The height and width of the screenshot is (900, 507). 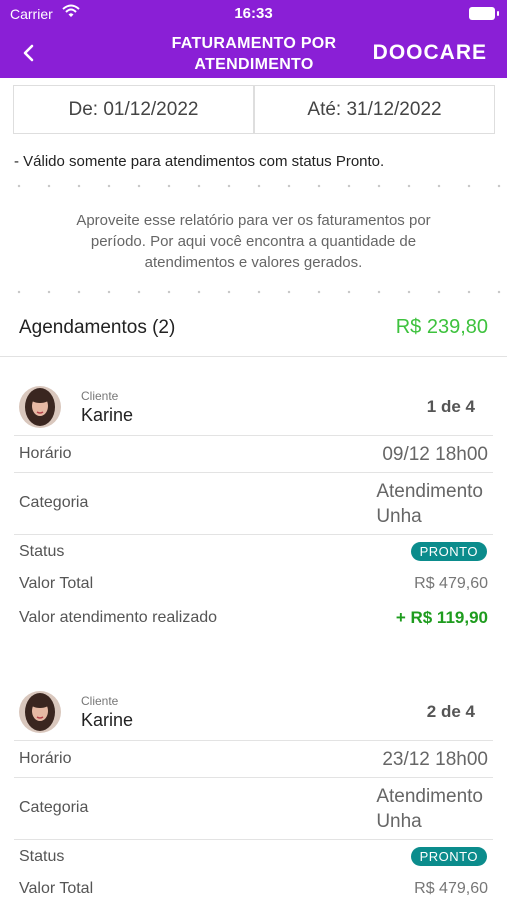 I want to click on time-row: Horário 23/12 18h00, so click(x=253, y=758).